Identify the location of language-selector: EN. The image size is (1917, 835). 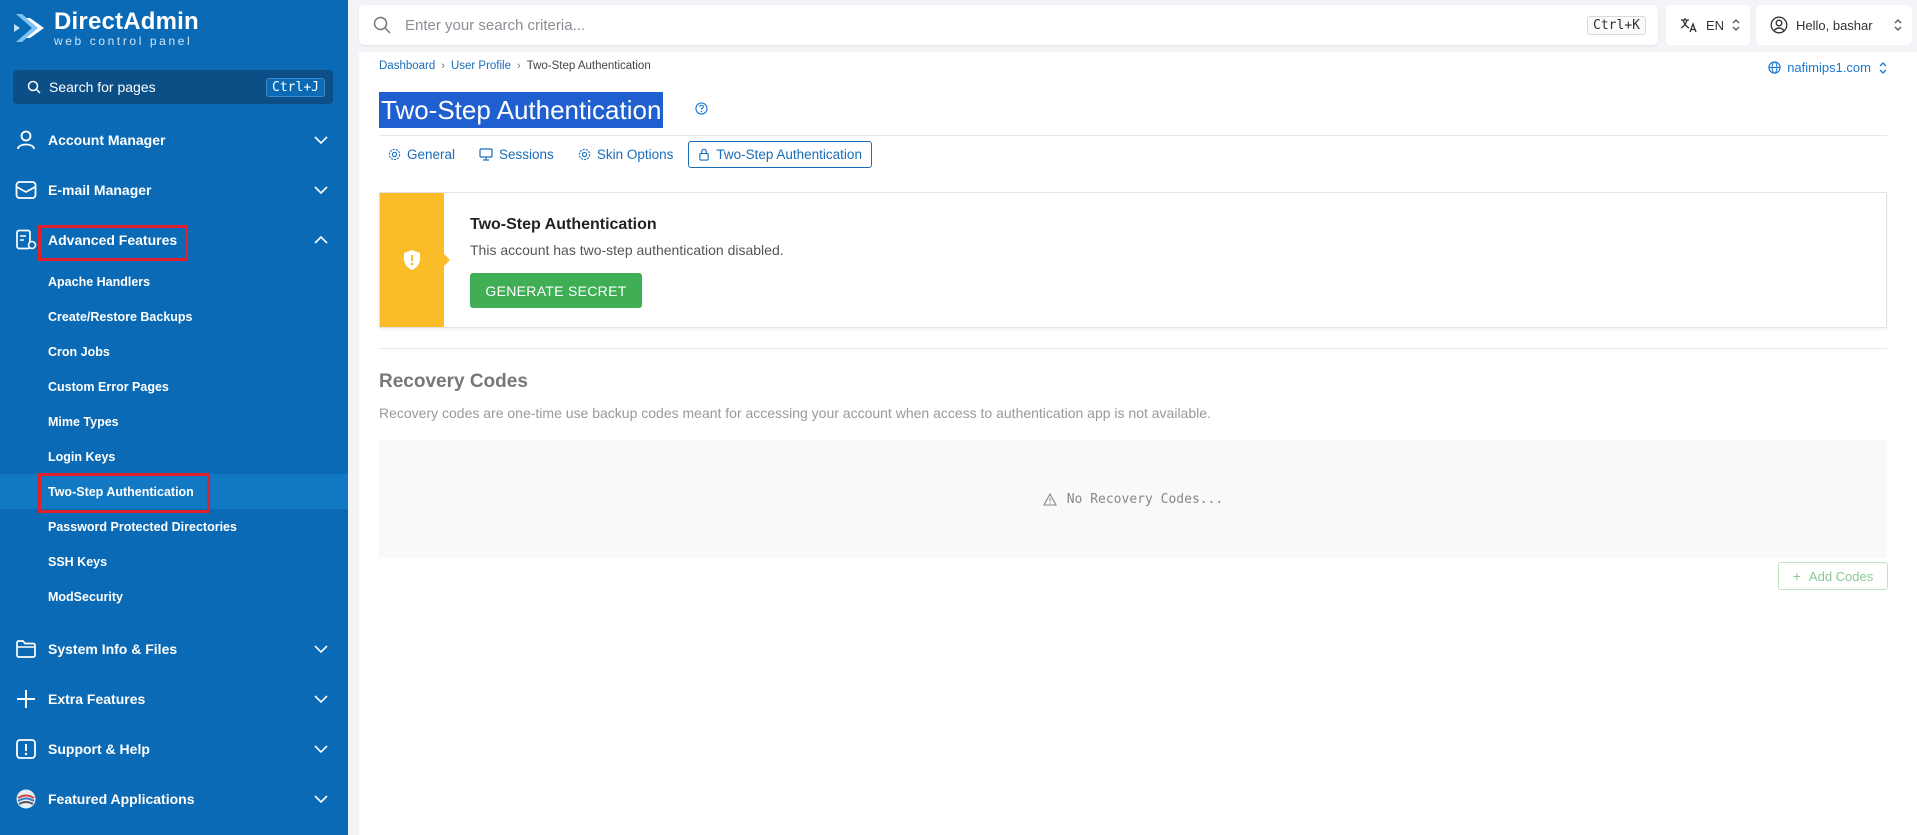
(1708, 25).